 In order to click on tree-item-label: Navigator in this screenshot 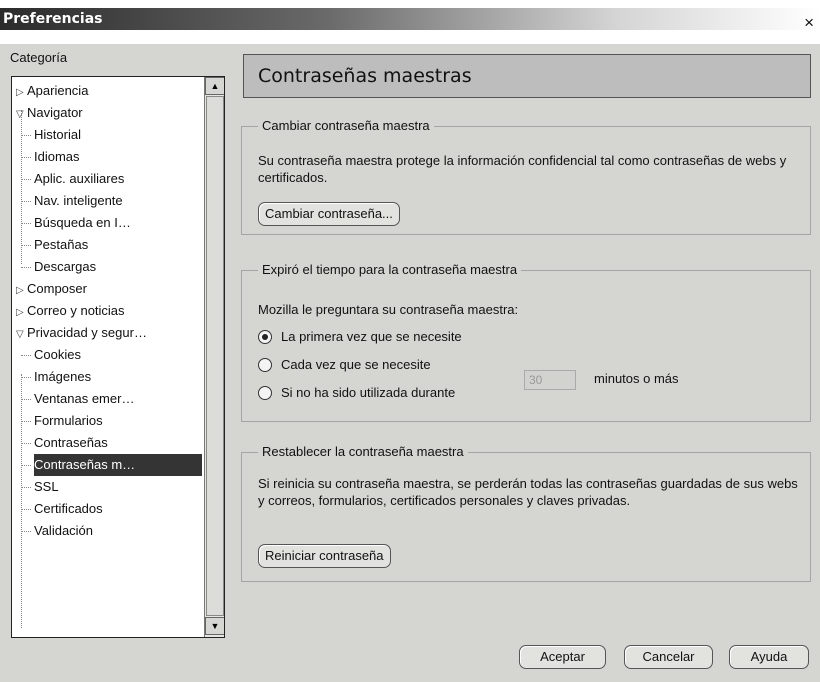, I will do `click(55, 112)`.